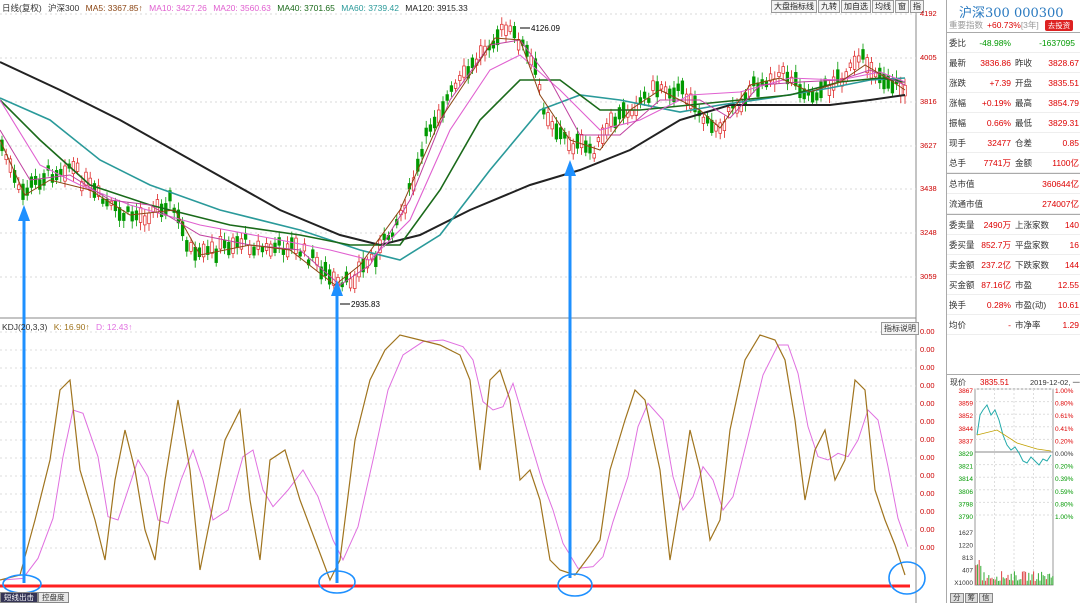 The width and height of the screenshot is (1080, 603). I want to click on legend-ma120: MA120: 3915.33, so click(436, 8).